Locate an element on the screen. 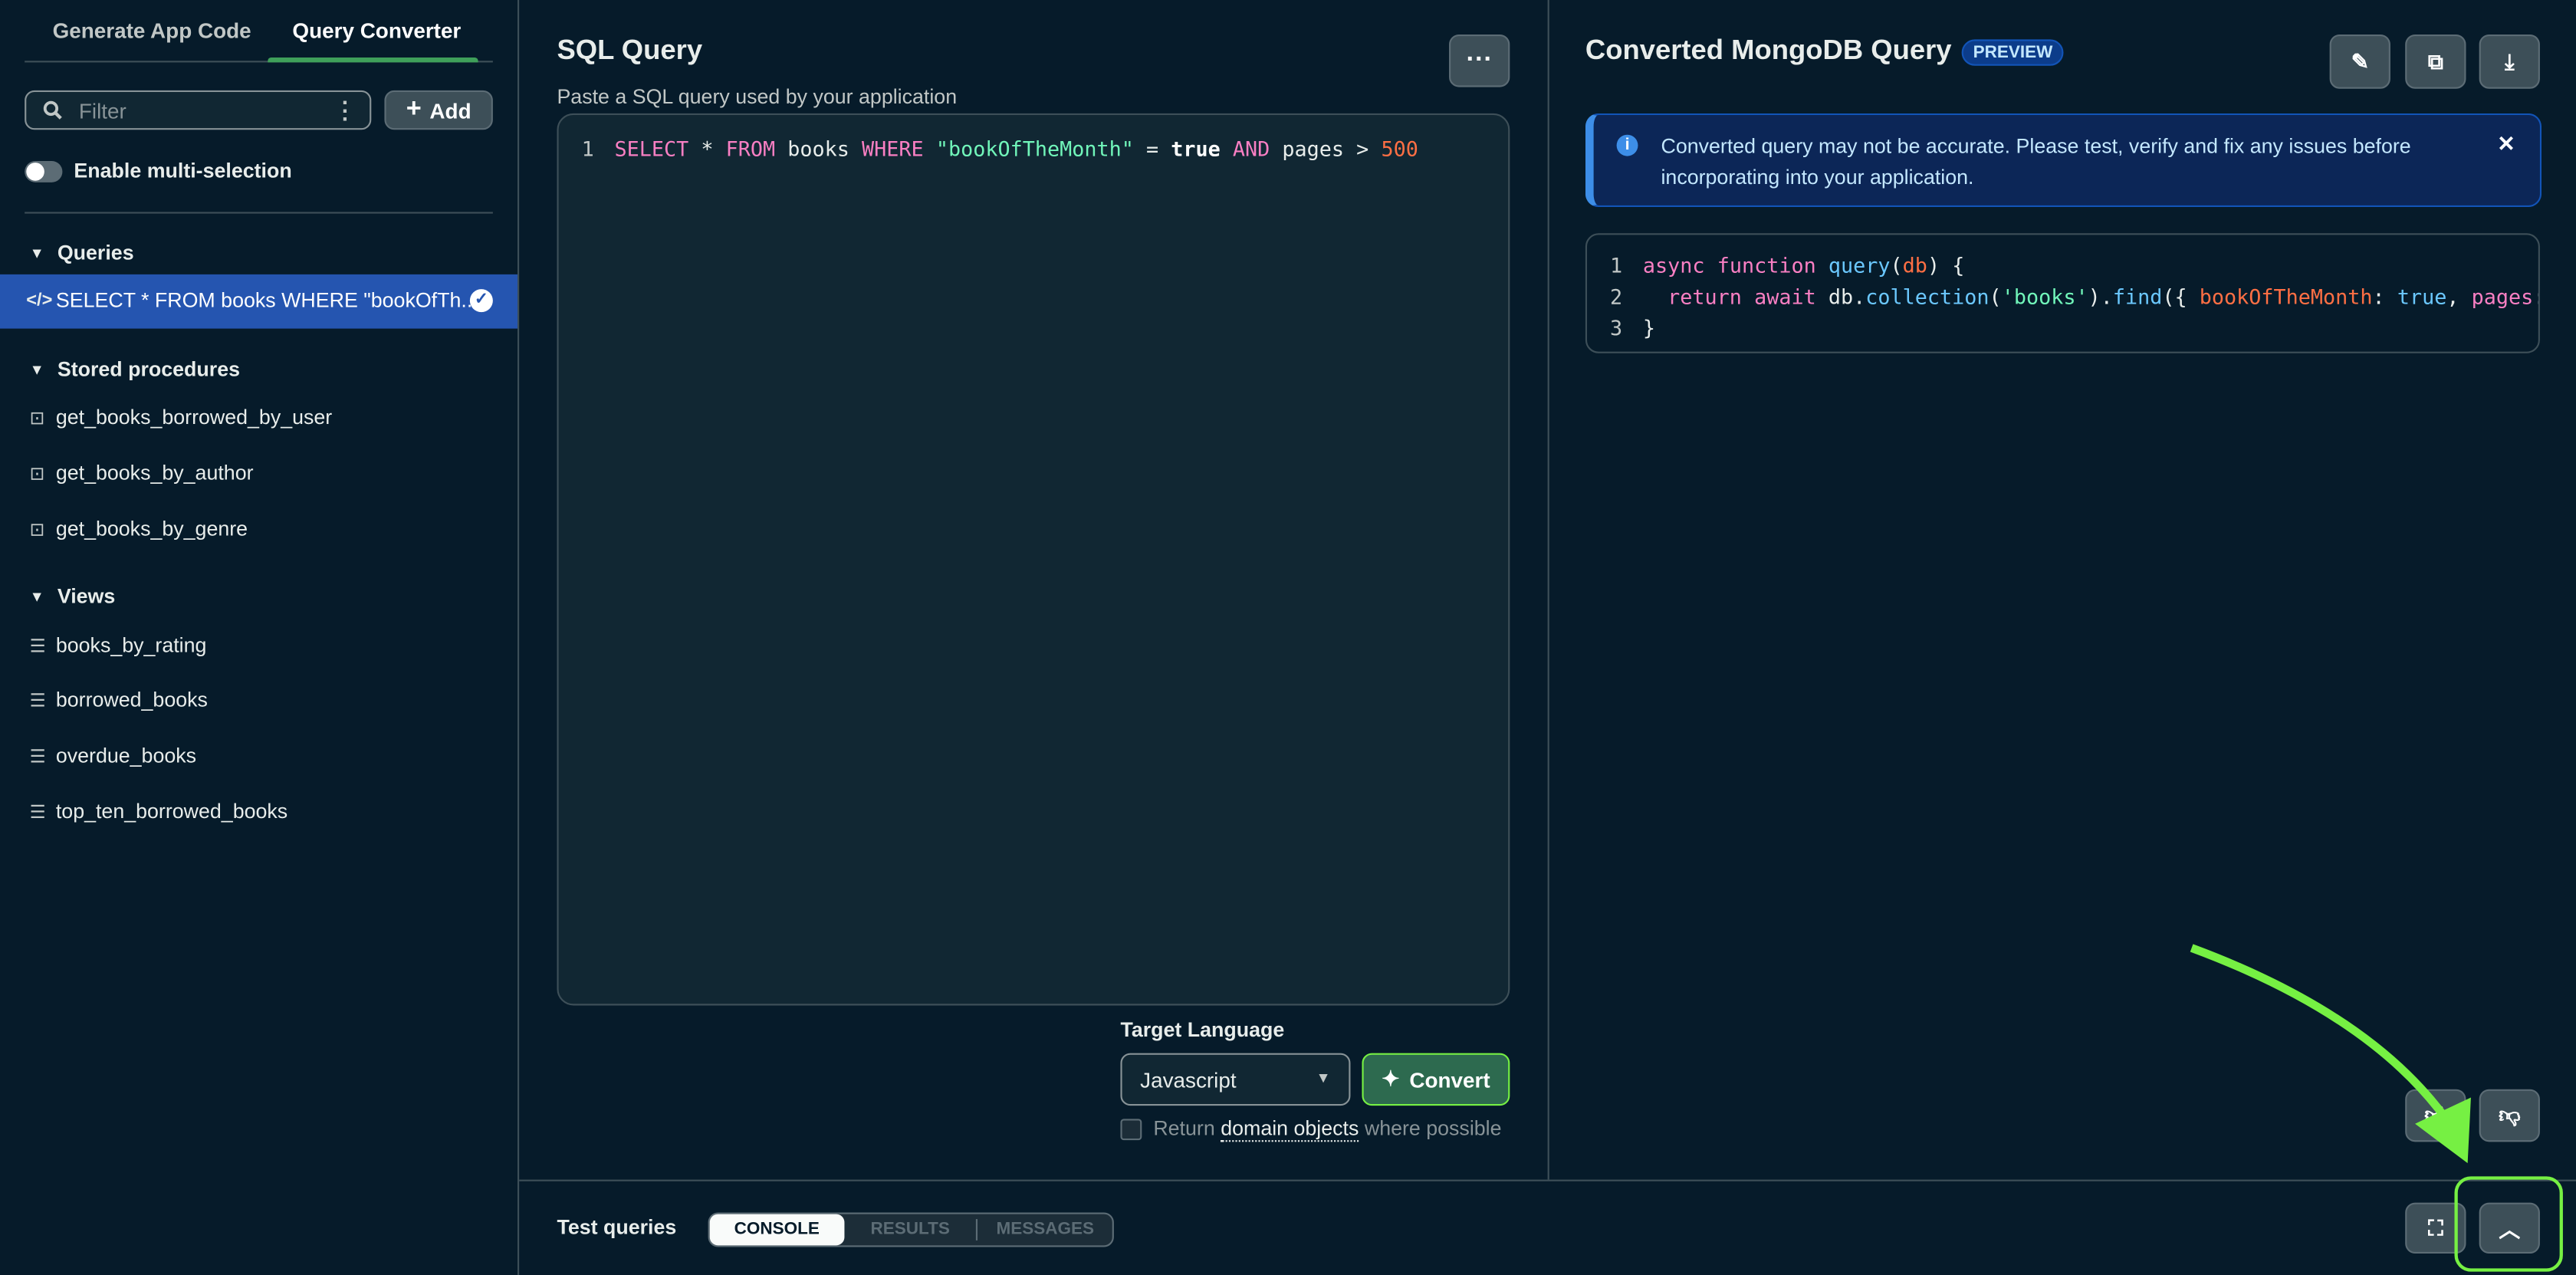 This screenshot has width=2576, height=1275. highlight-box is located at coordinates (2508, 1224).